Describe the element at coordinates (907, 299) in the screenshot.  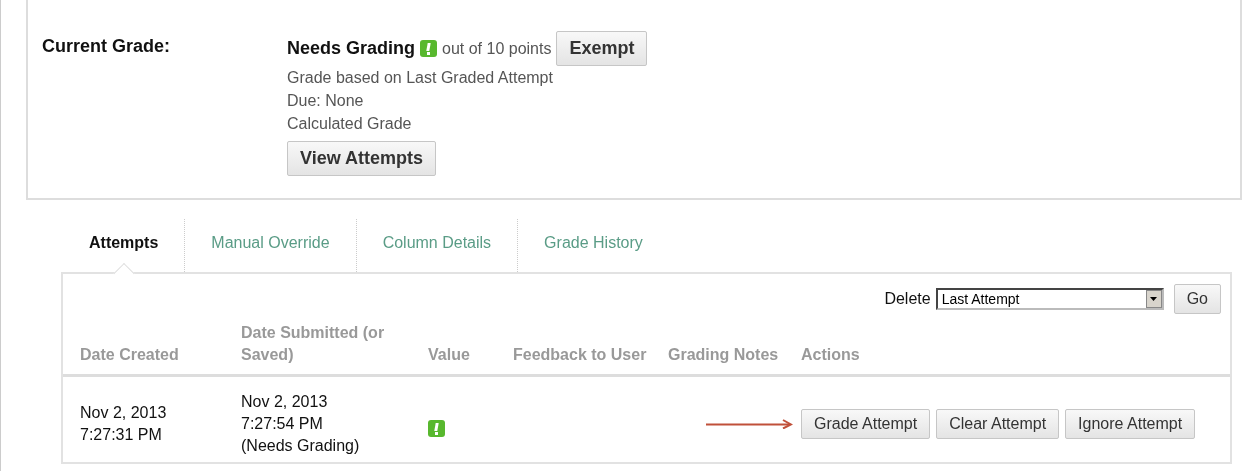
I see `delete-label: Delete` at that location.